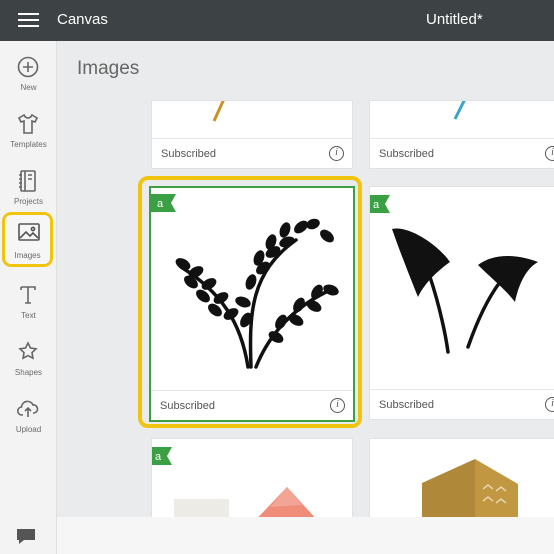 This screenshot has width=554, height=554. Describe the element at coordinates (27, 408) in the screenshot. I see `cloud-upload-icon` at that location.